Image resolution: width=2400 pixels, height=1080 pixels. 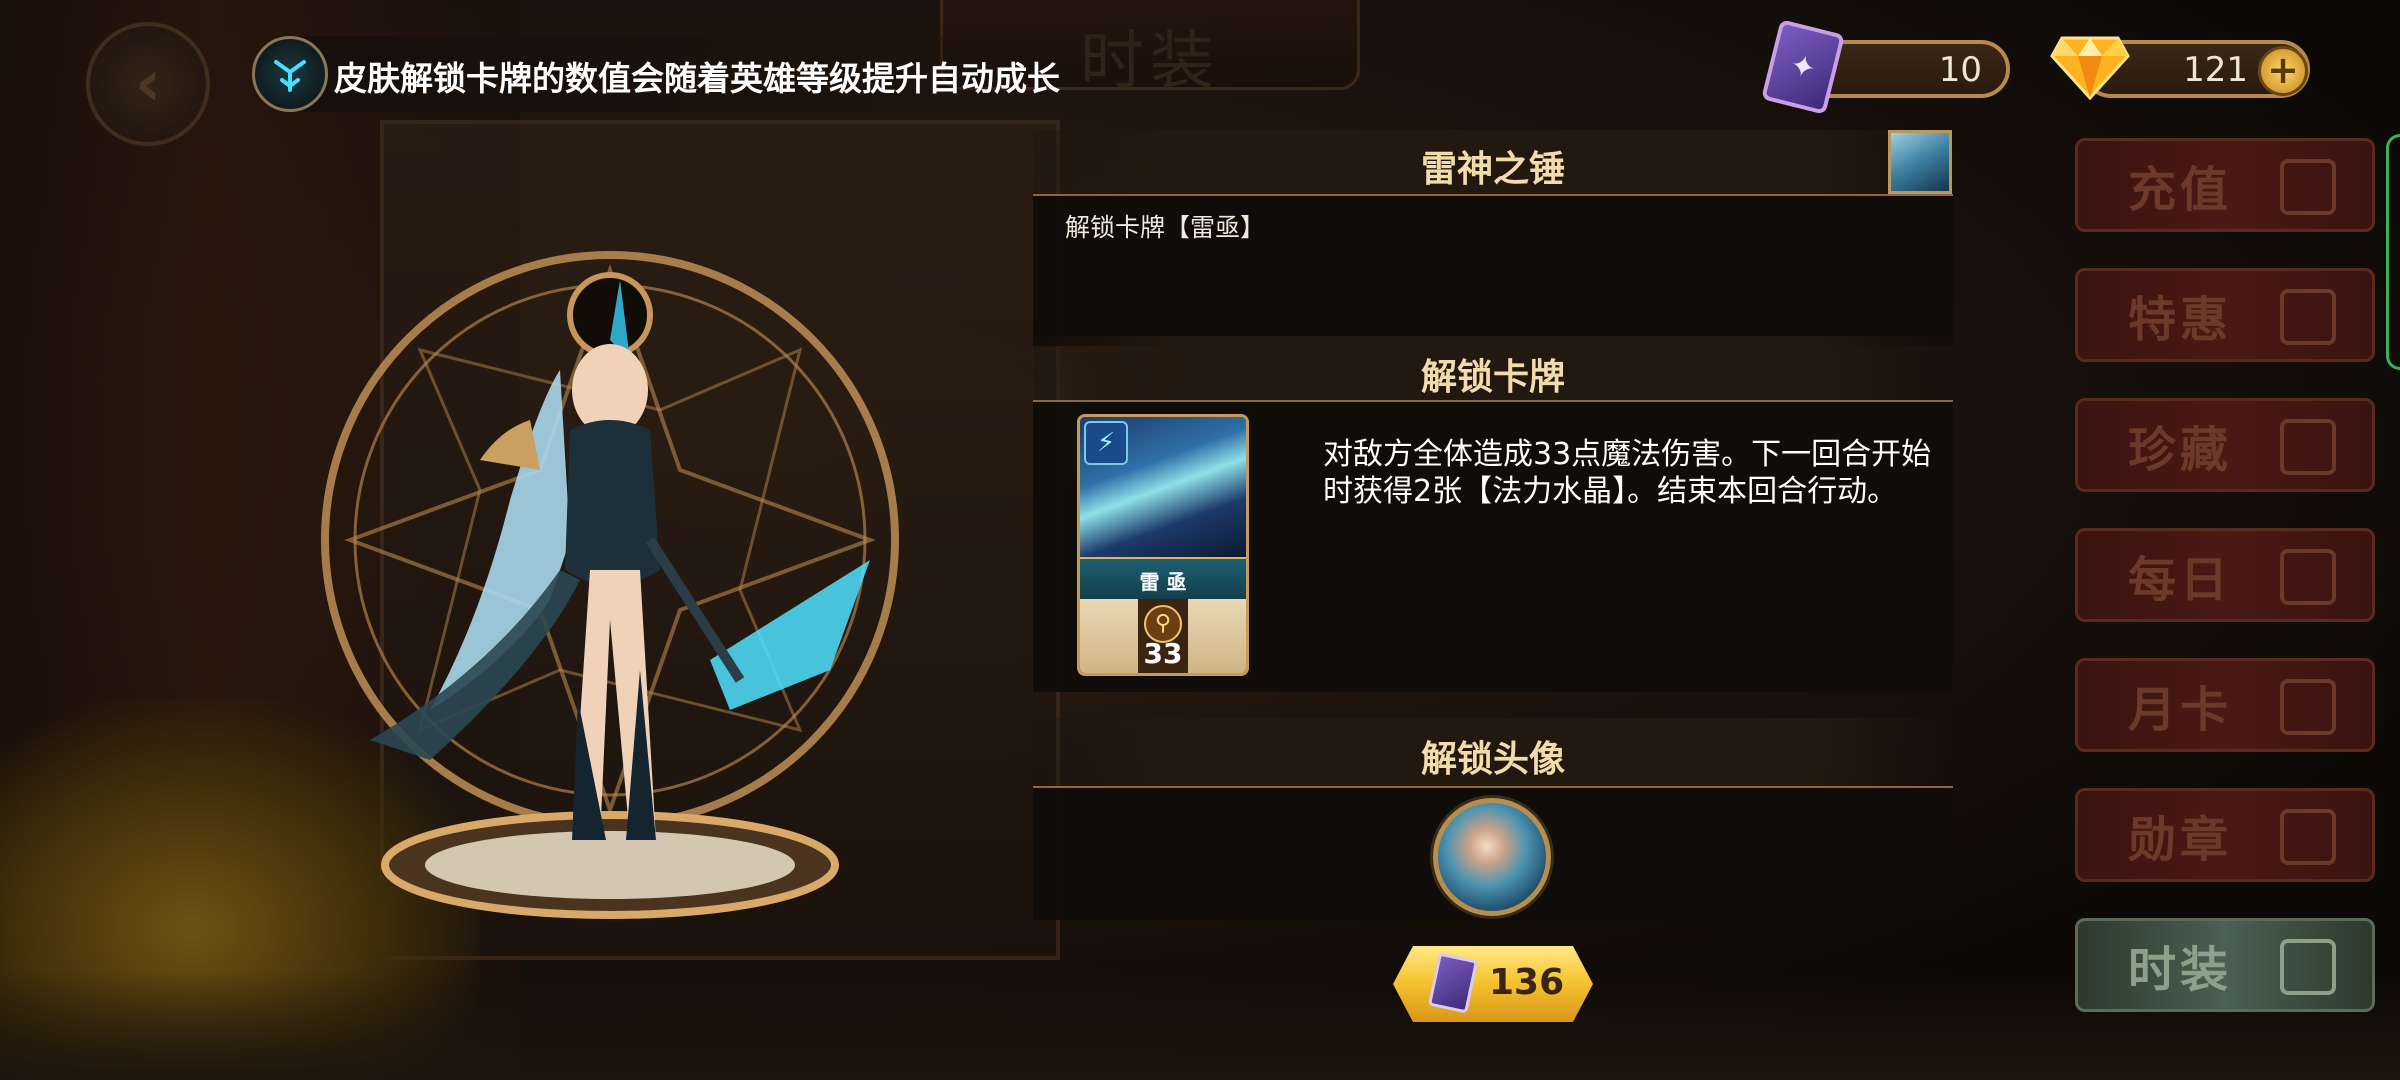 What do you see at coordinates (1492, 857) in the screenshot?
I see `hero-avatar` at bounding box center [1492, 857].